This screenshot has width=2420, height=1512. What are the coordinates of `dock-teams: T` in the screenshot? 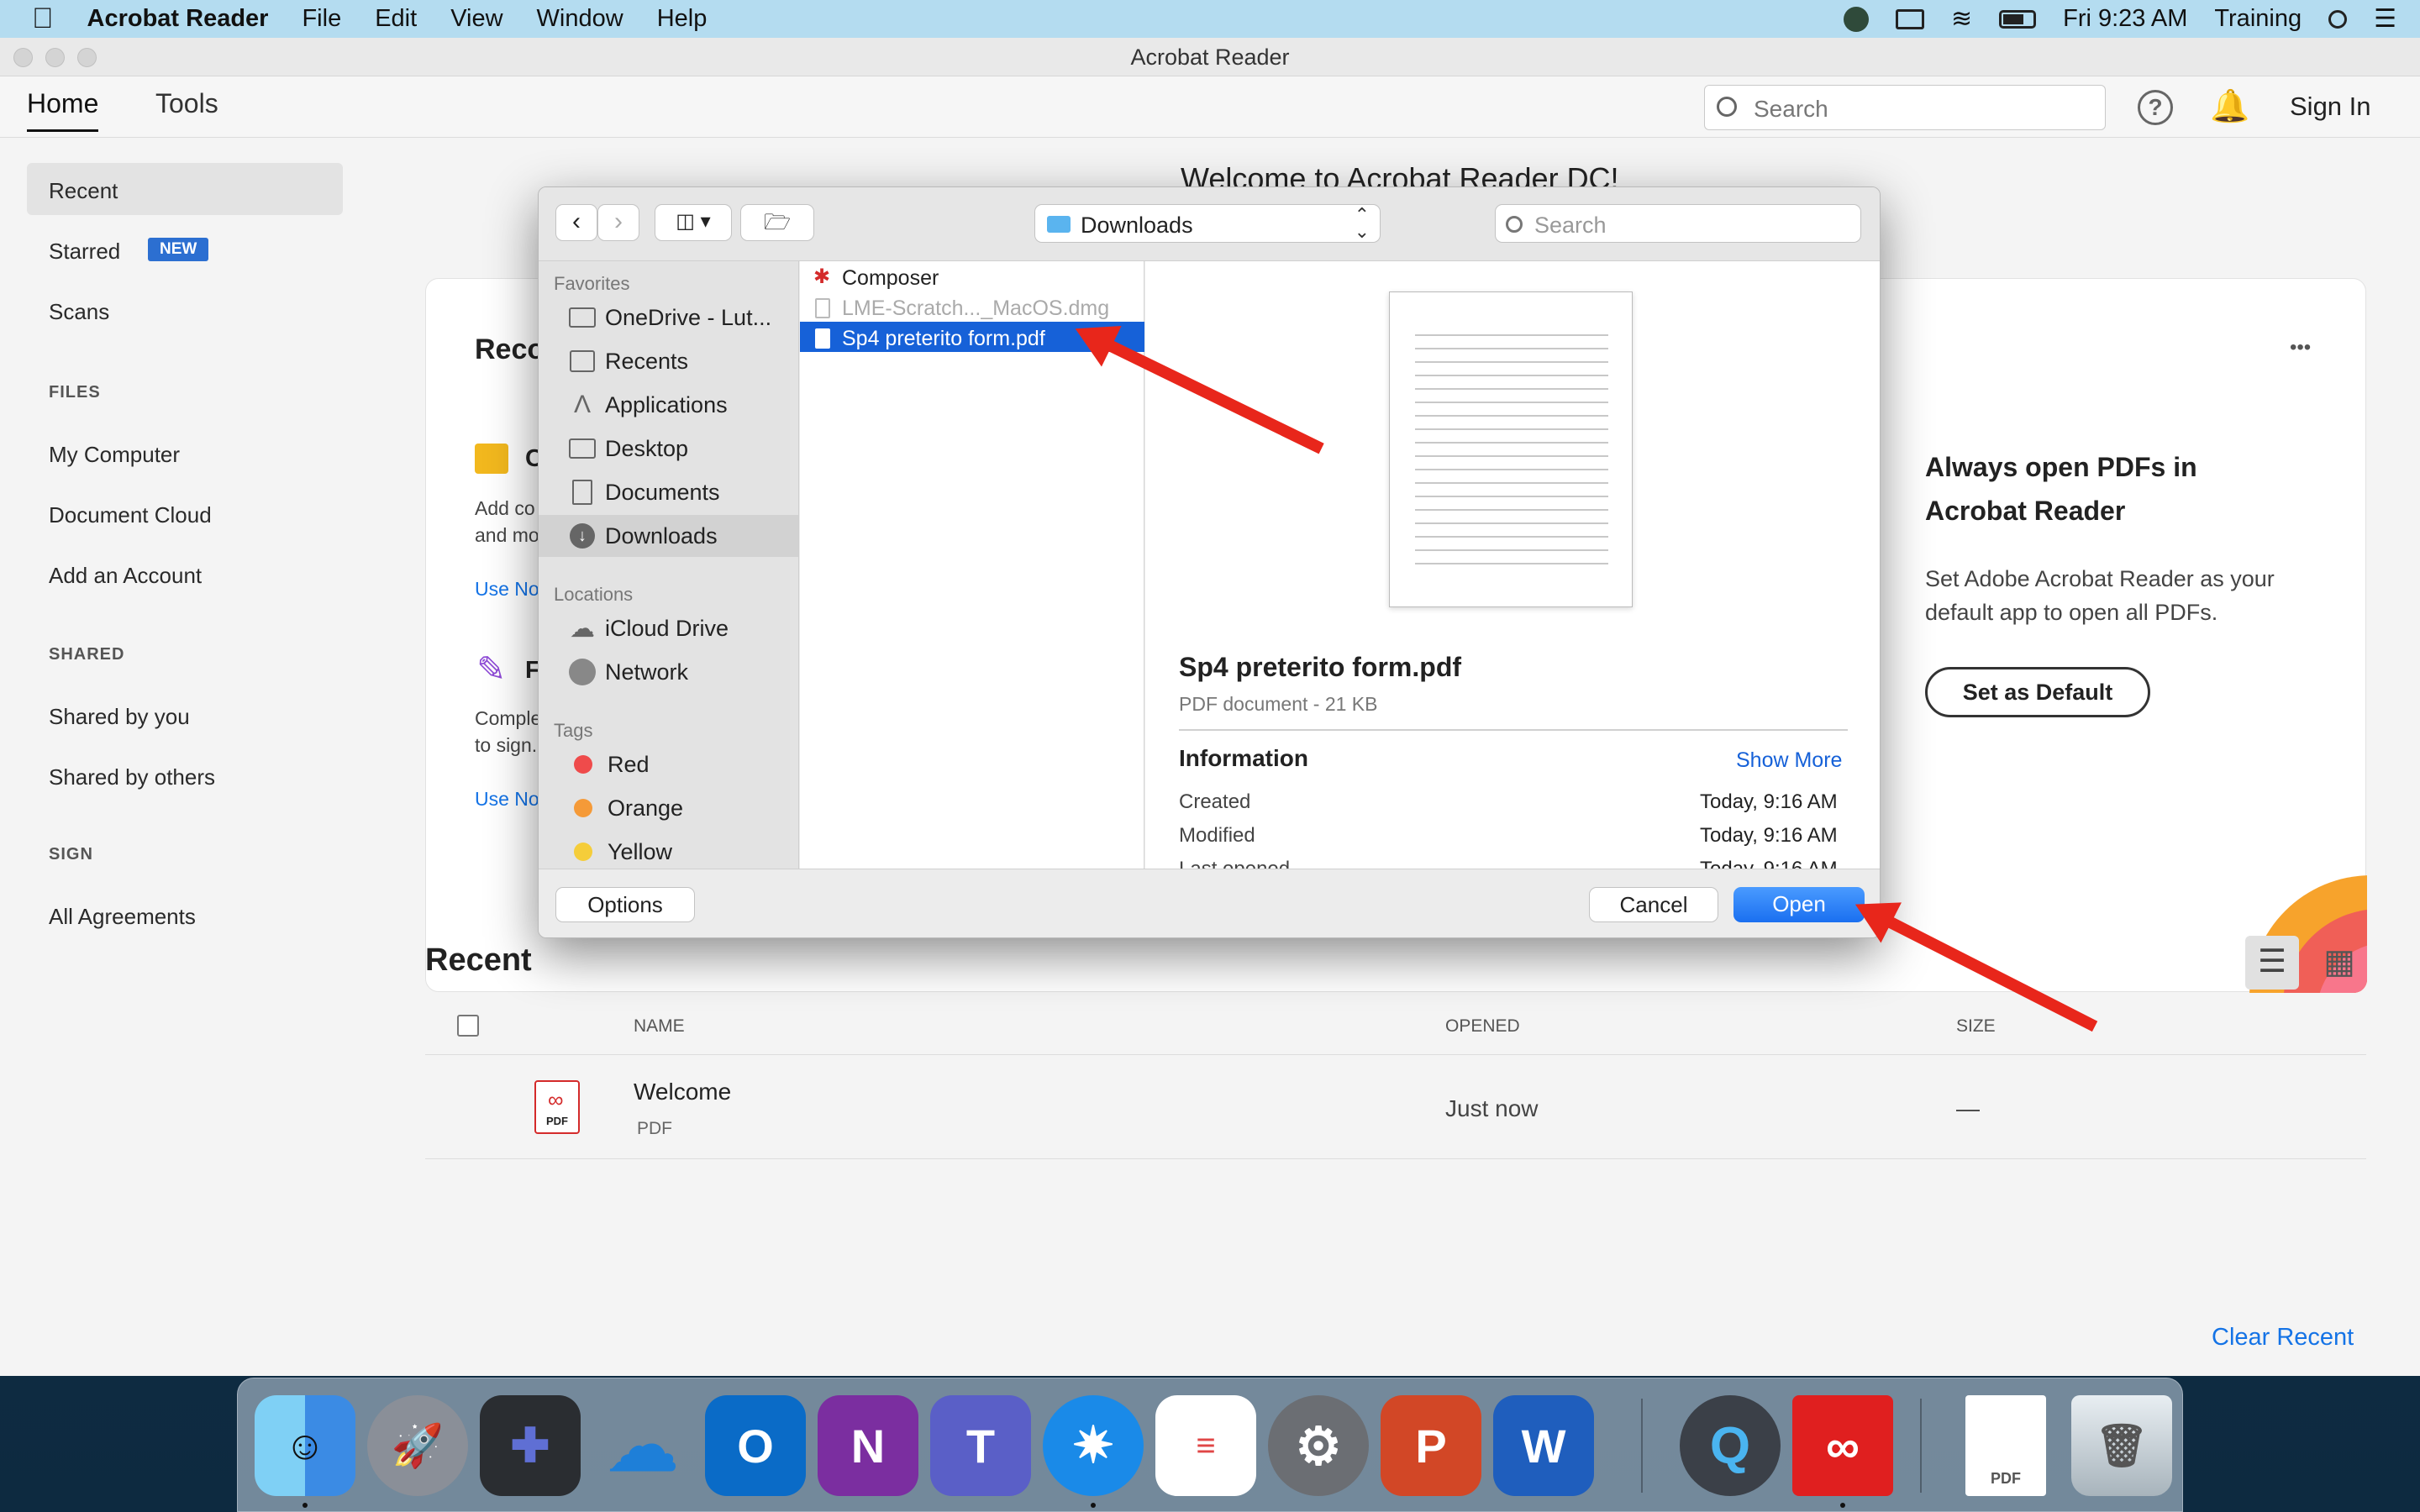 It's located at (981, 1445).